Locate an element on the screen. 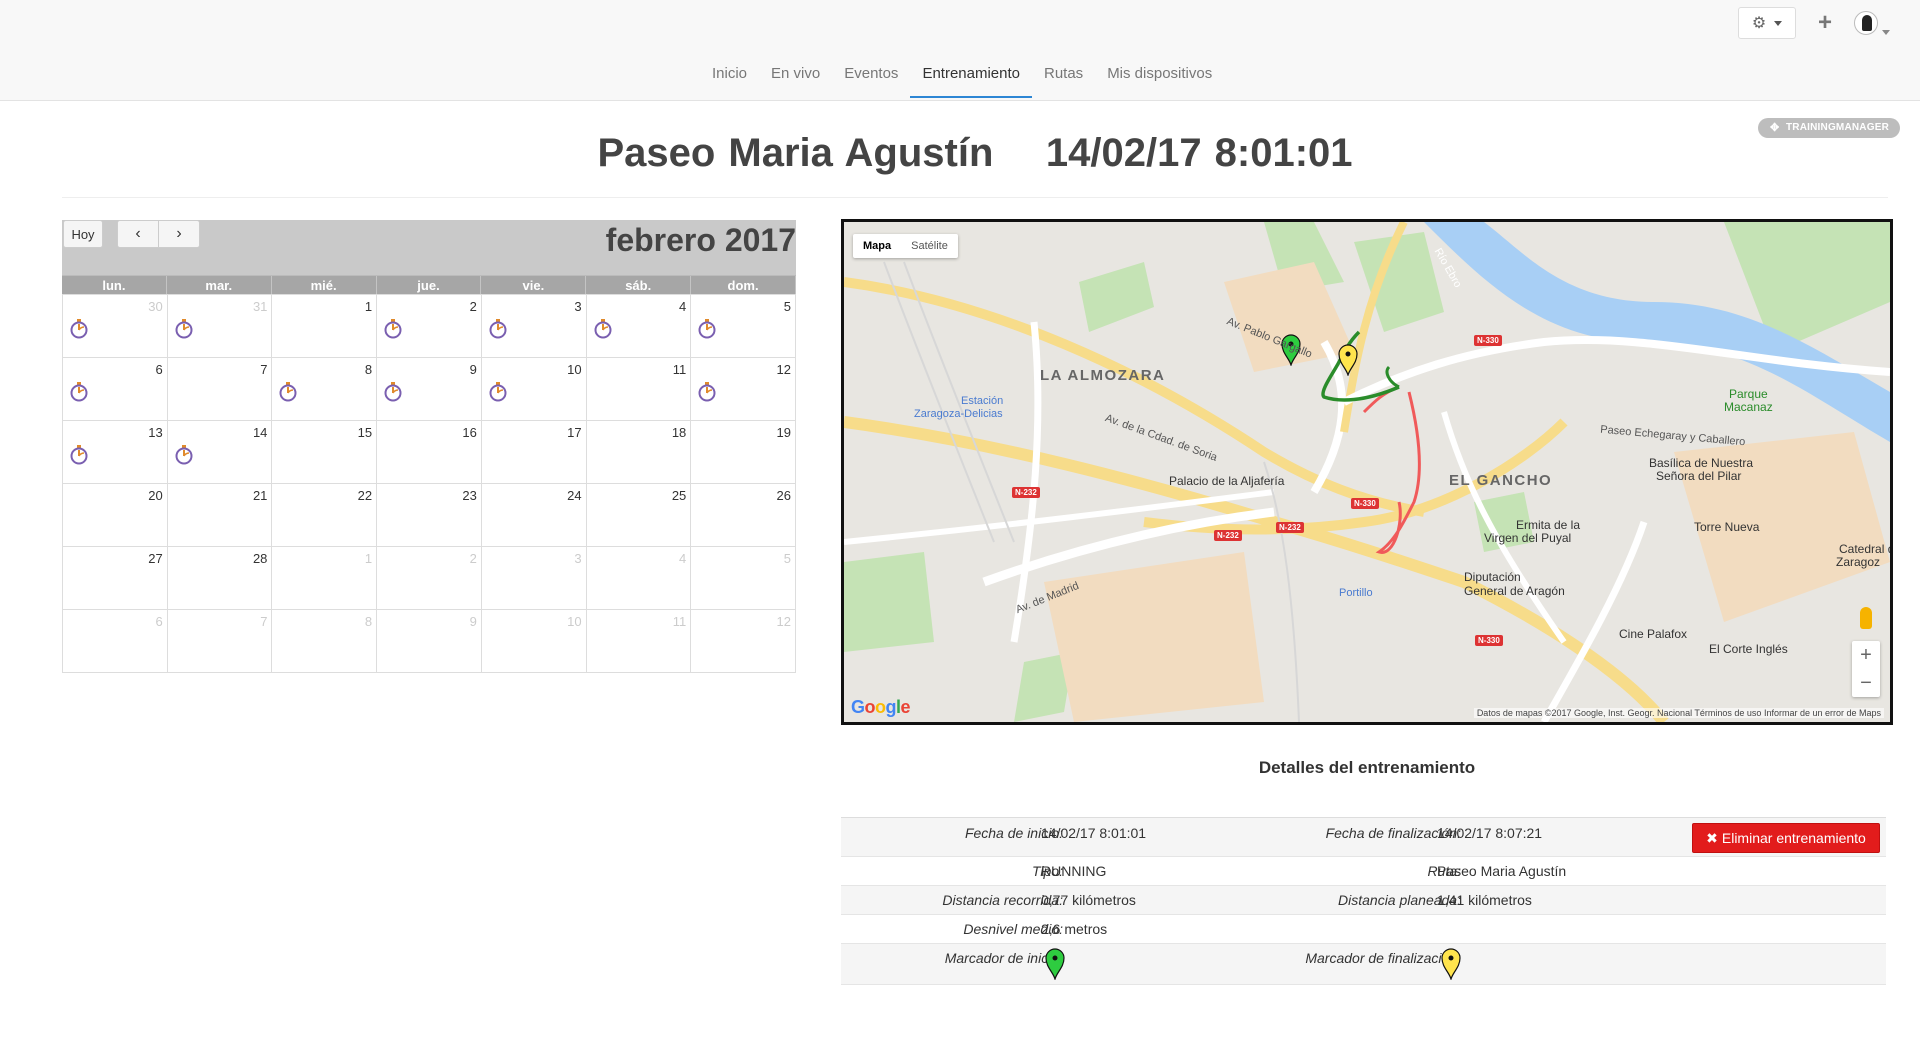  nav-en-vivo: En vivo is located at coordinates (795, 75).